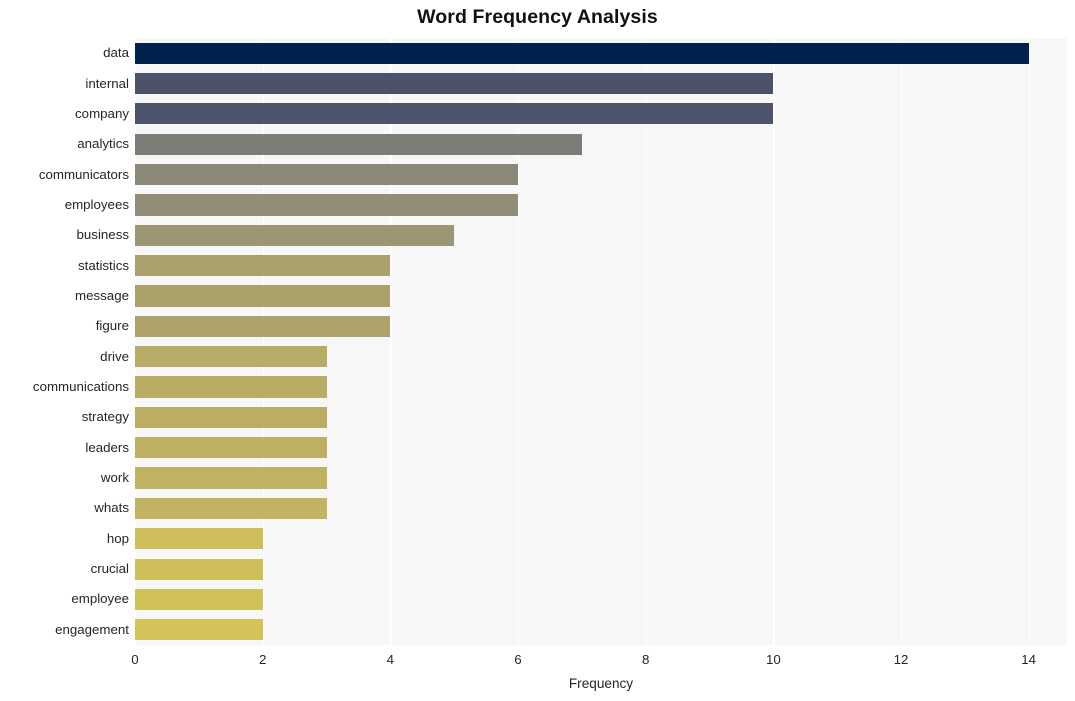 Image resolution: width=1075 pixels, height=701 pixels. I want to click on y-tick-label-hop: hop, so click(117, 538).